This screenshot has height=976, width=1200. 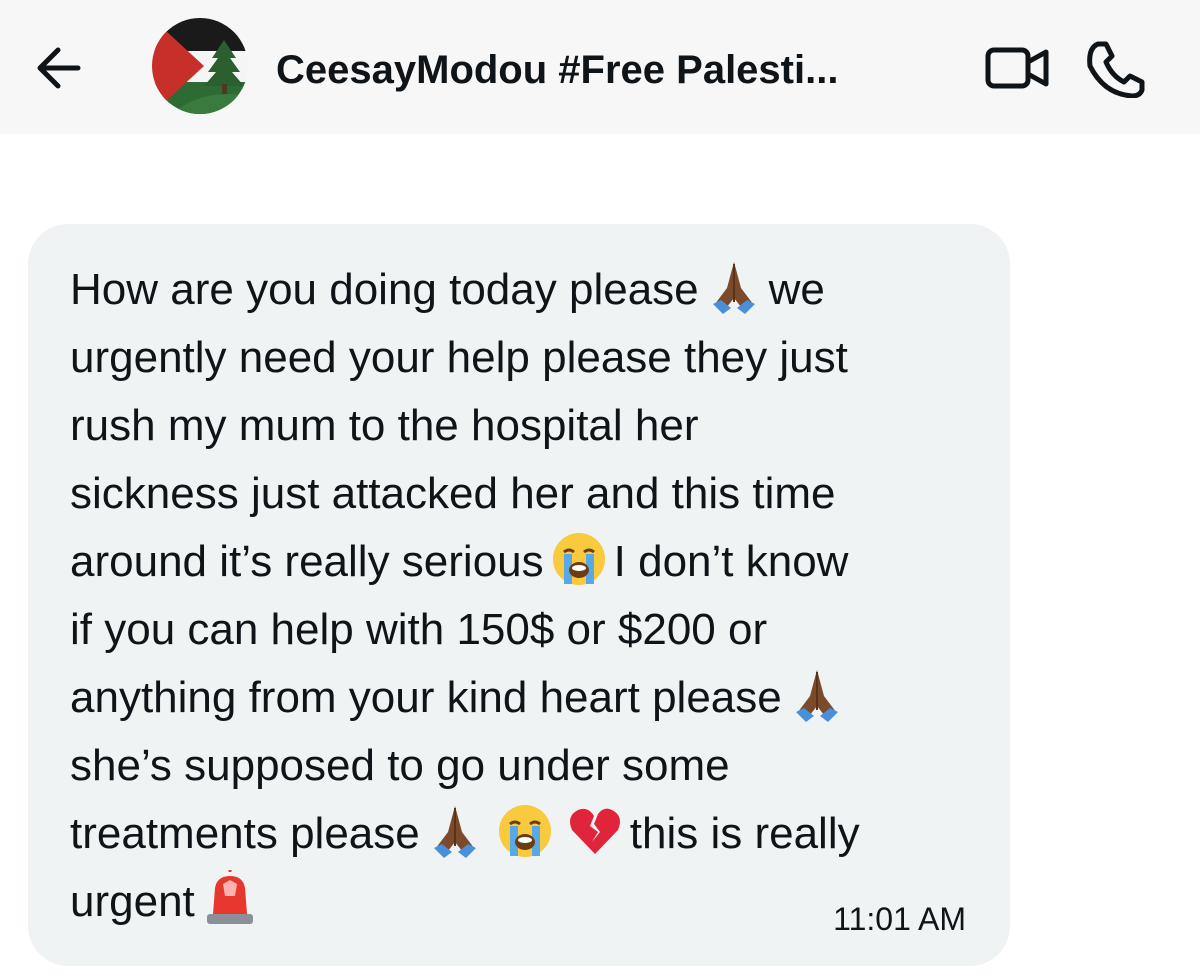 What do you see at coordinates (520, 290) in the screenshot?
I see `message-line: How are you doing today please we` at bounding box center [520, 290].